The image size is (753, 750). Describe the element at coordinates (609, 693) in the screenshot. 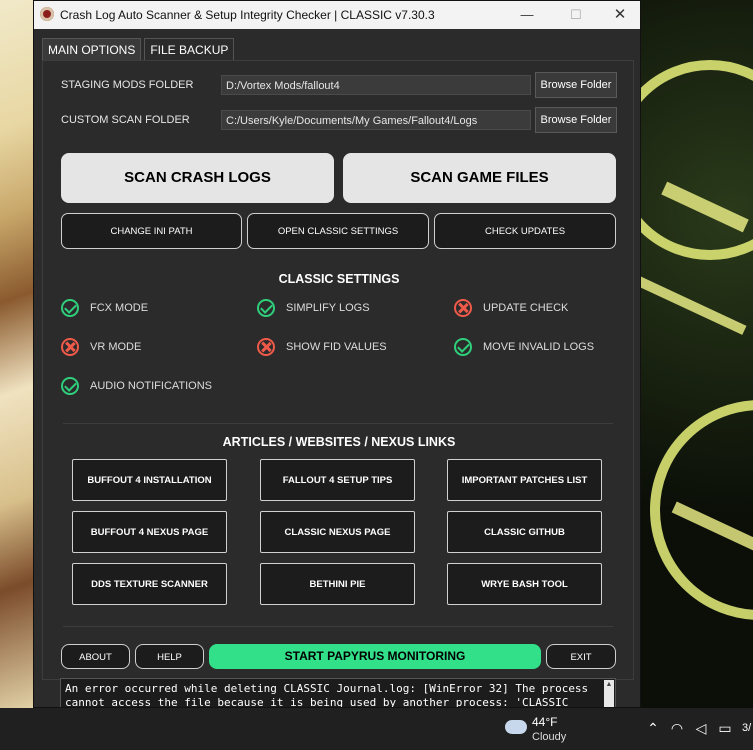

I see `output-scrollbar: ▲` at that location.